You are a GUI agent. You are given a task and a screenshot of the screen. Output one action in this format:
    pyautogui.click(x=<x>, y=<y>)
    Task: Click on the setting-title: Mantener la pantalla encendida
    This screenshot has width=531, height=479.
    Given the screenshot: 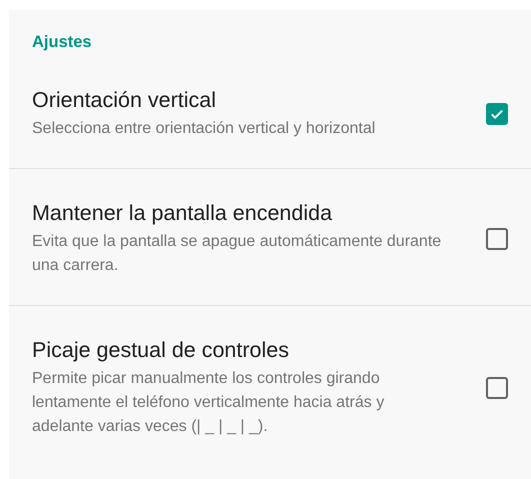 What is the action you would take?
    pyautogui.click(x=183, y=213)
    